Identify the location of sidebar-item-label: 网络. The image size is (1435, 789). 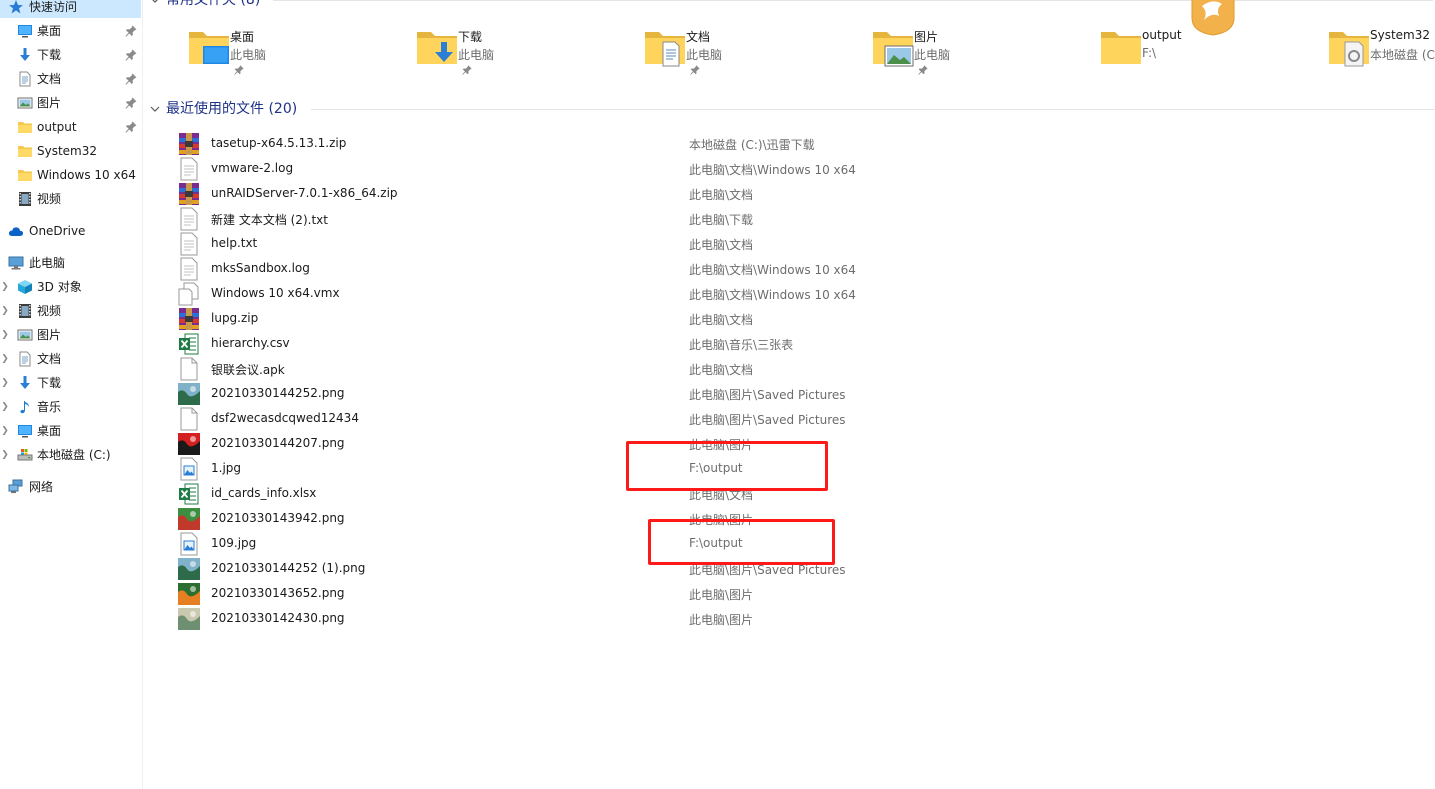
(41, 487).